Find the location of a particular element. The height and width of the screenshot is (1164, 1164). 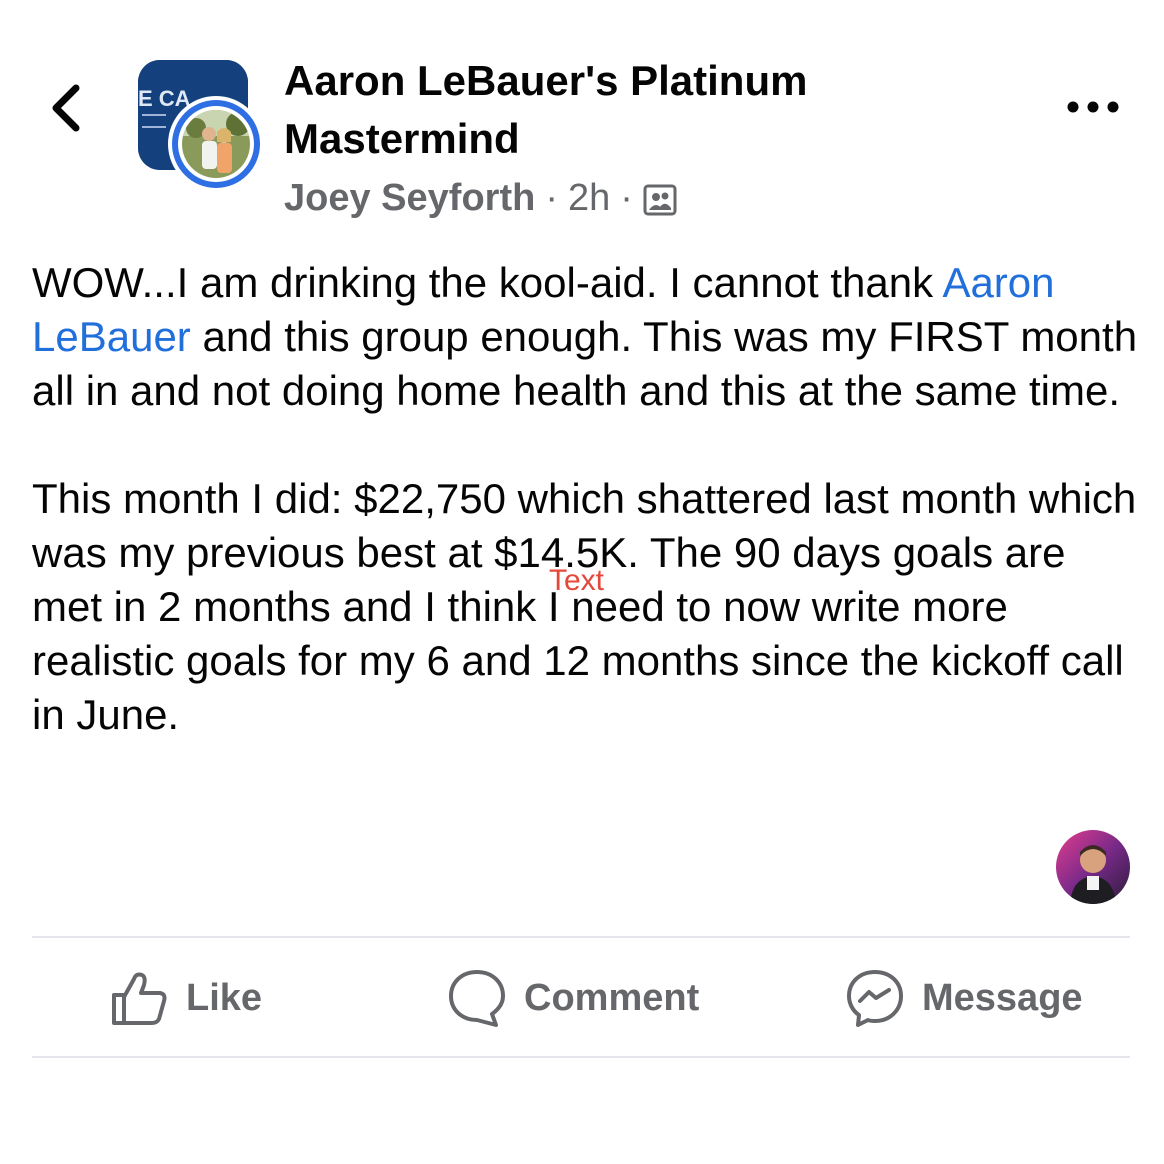

comment-label: Comment is located at coordinates (612, 997).